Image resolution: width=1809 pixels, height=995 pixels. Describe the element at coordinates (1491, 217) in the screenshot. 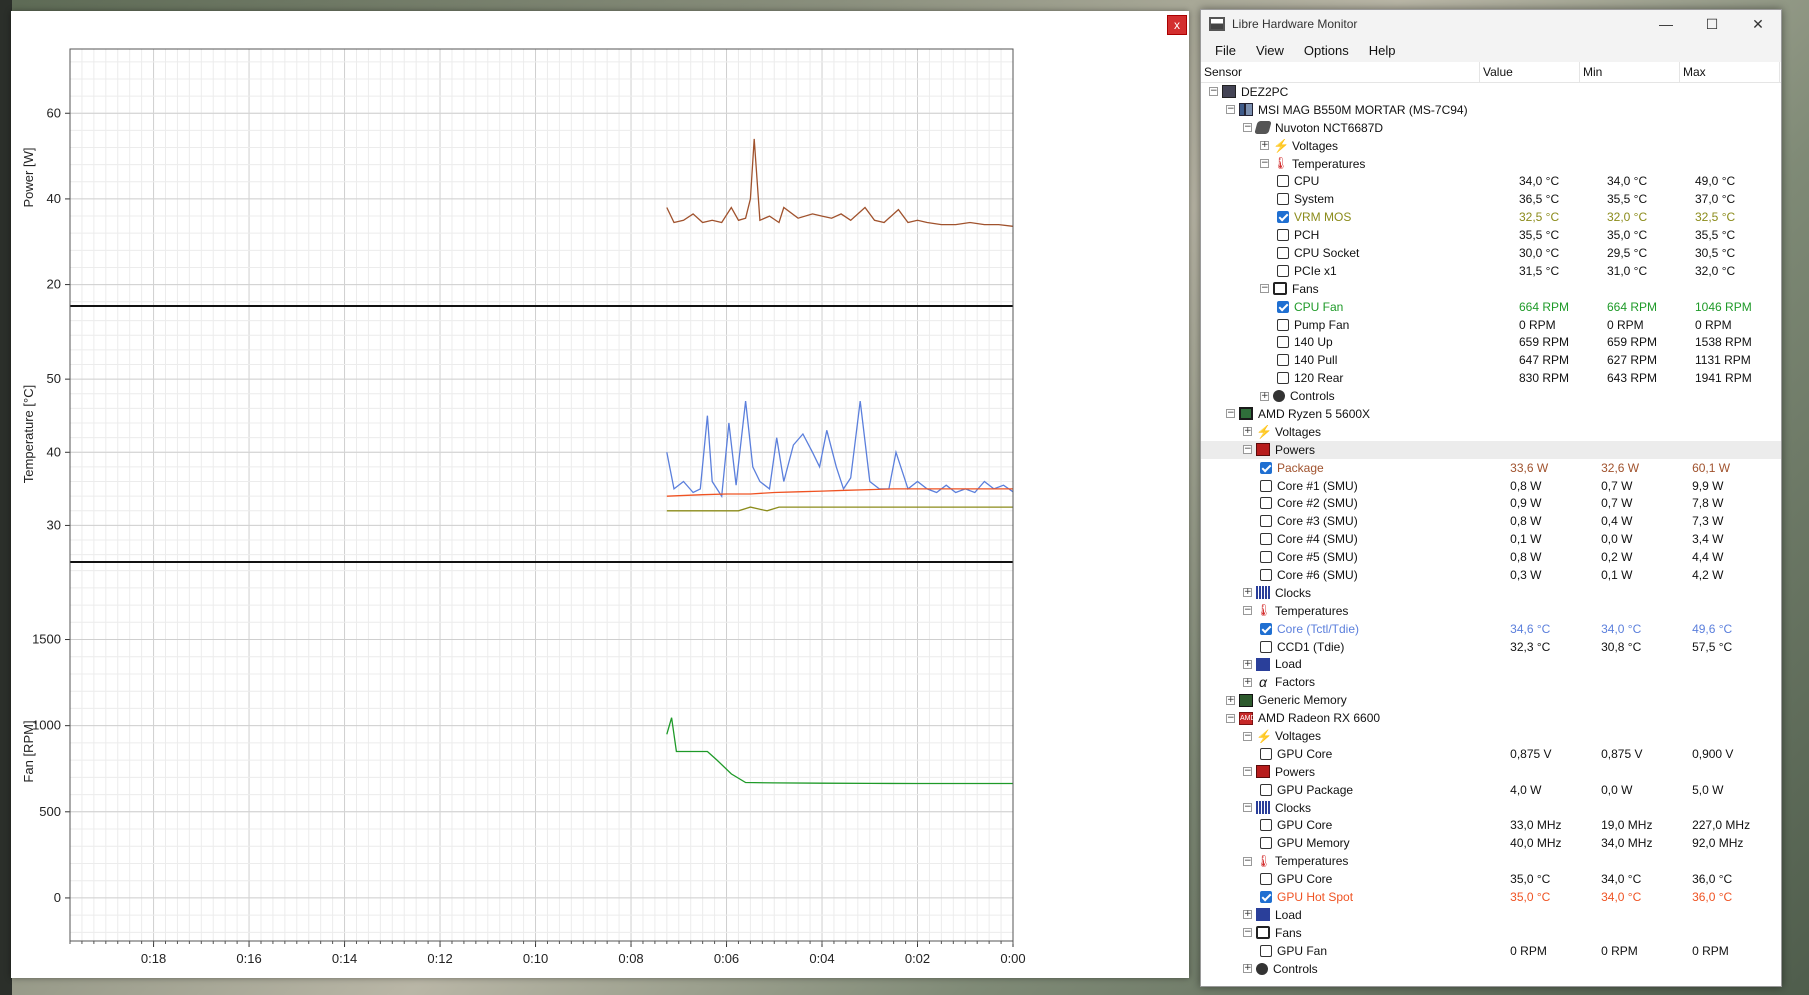

I see `tree-row: VRM MOS 32,5 °C 32,0 °C 32,5 °C` at that location.